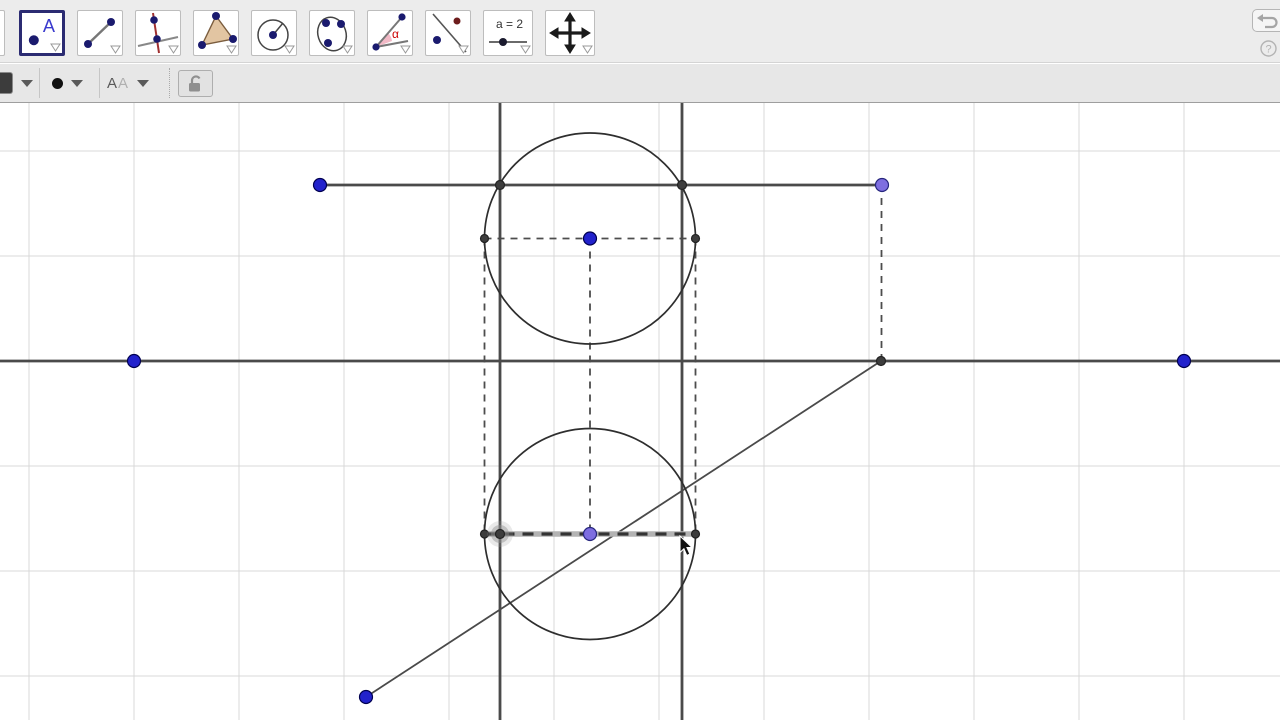  What do you see at coordinates (640, 83) in the screenshot?
I see `style-bar: AA` at bounding box center [640, 83].